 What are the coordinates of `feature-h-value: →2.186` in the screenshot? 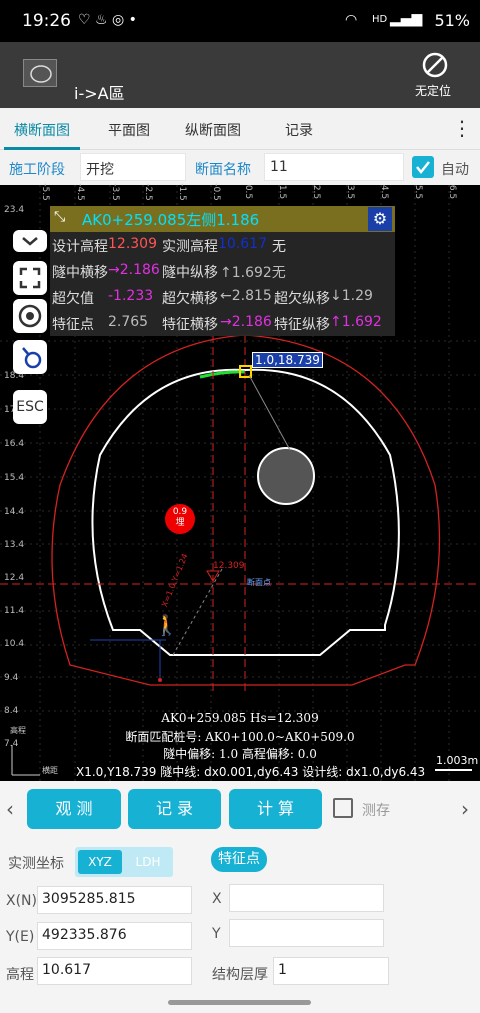 It's located at (246, 322).